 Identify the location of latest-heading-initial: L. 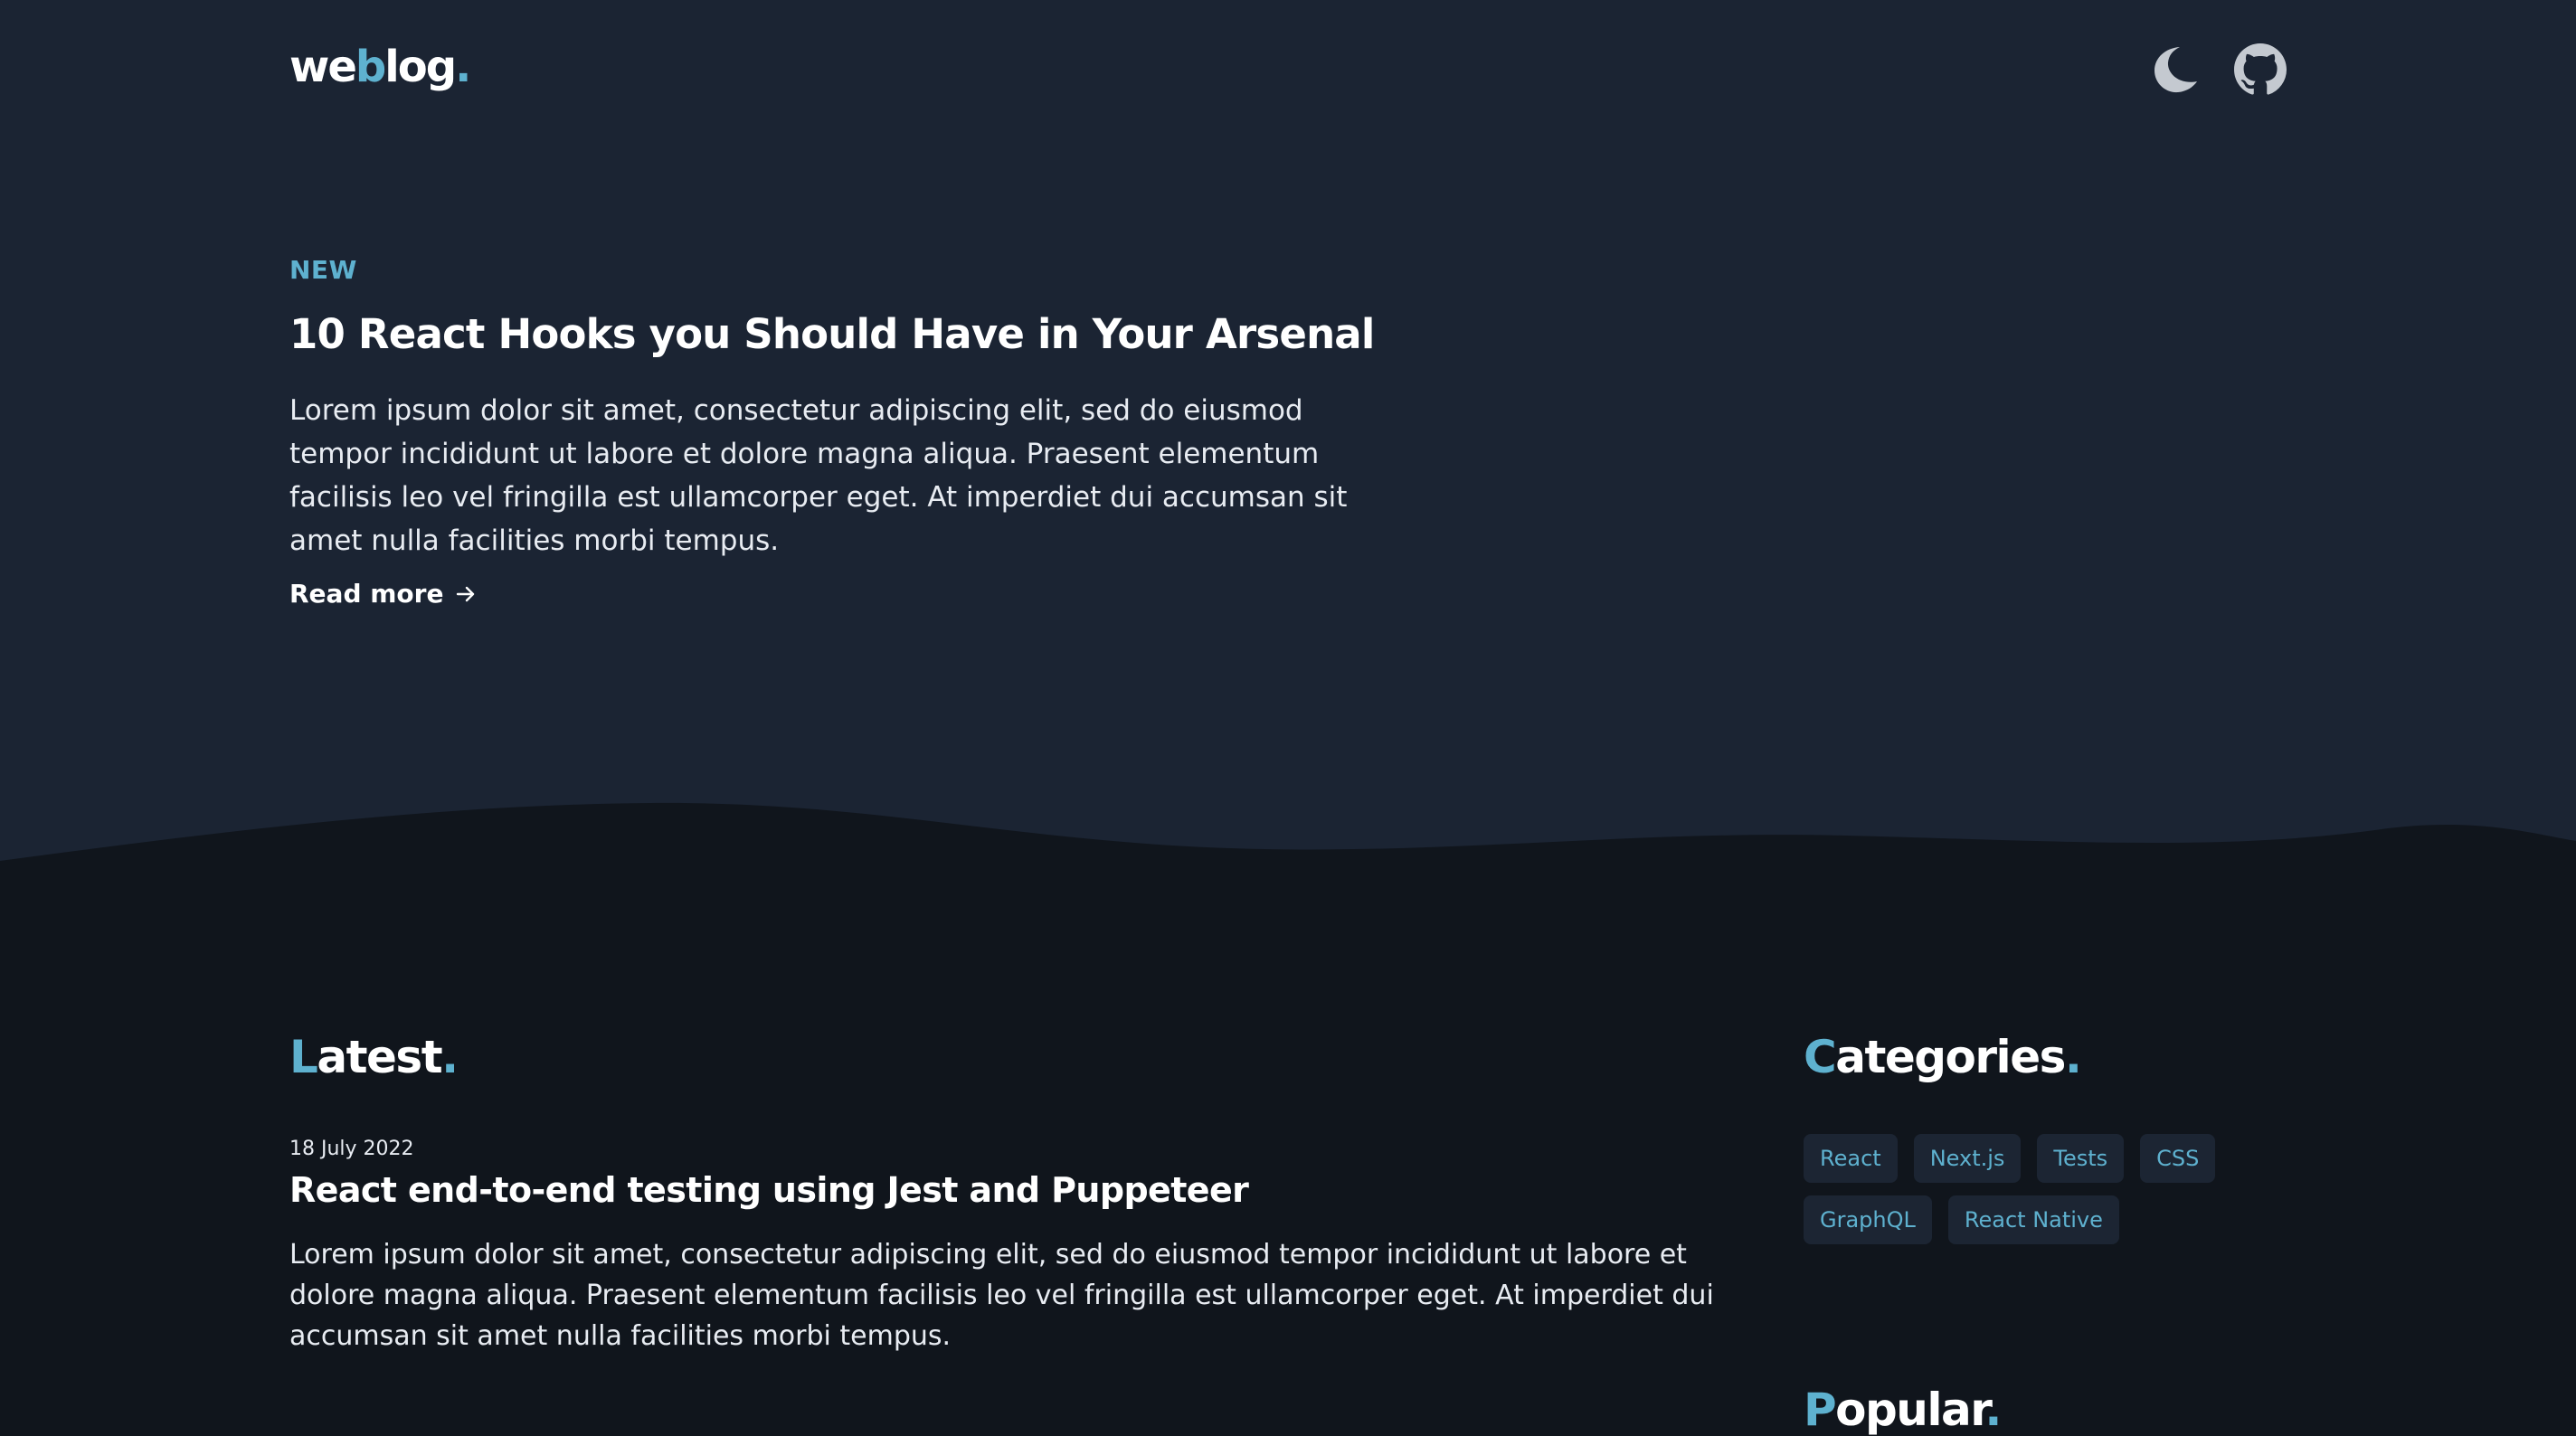
(303, 1057).